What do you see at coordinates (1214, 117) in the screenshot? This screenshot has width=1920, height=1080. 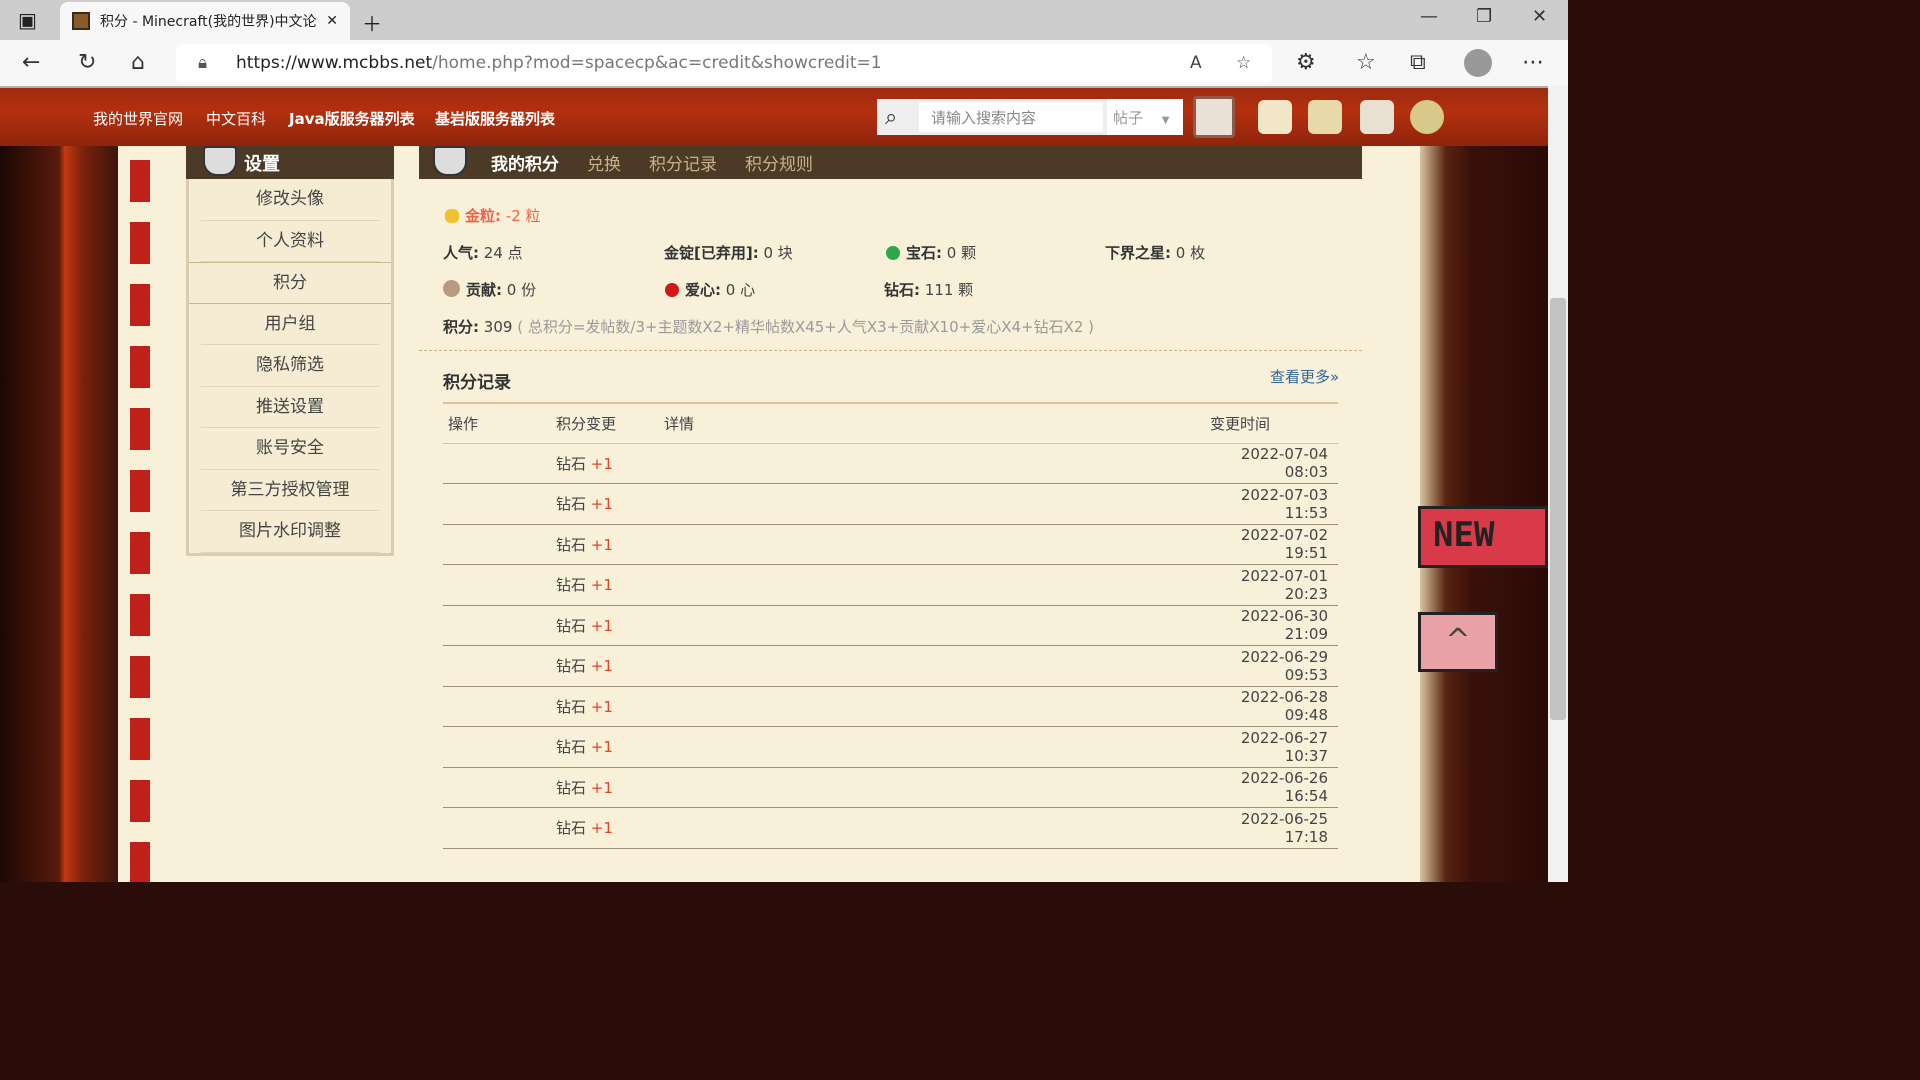 I see `user-avatar` at bounding box center [1214, 117].